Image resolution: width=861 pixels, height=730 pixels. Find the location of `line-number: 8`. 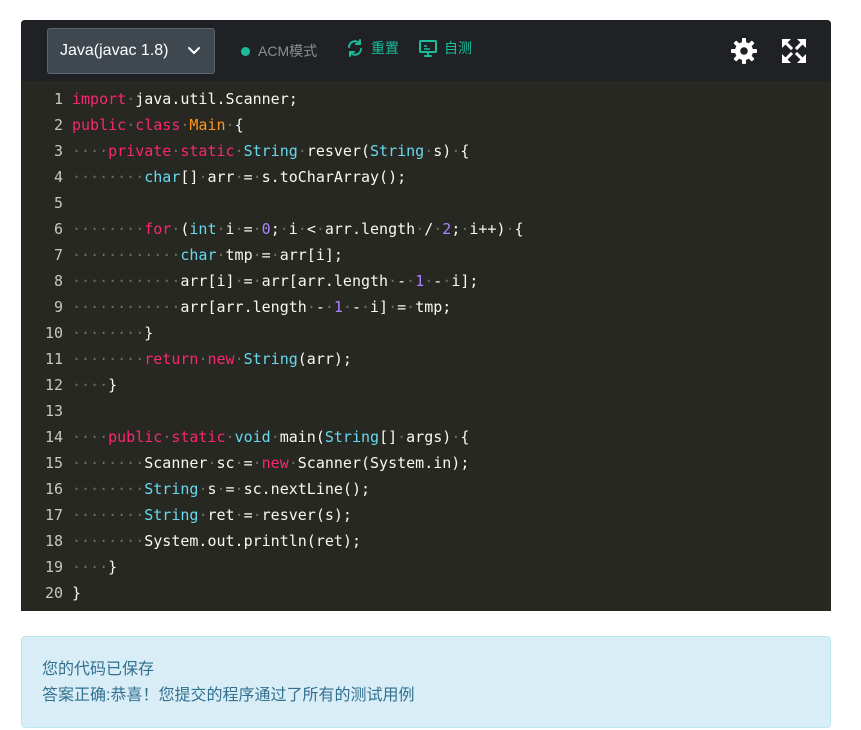

line-number: 8 is located at coordinates (58, 281).